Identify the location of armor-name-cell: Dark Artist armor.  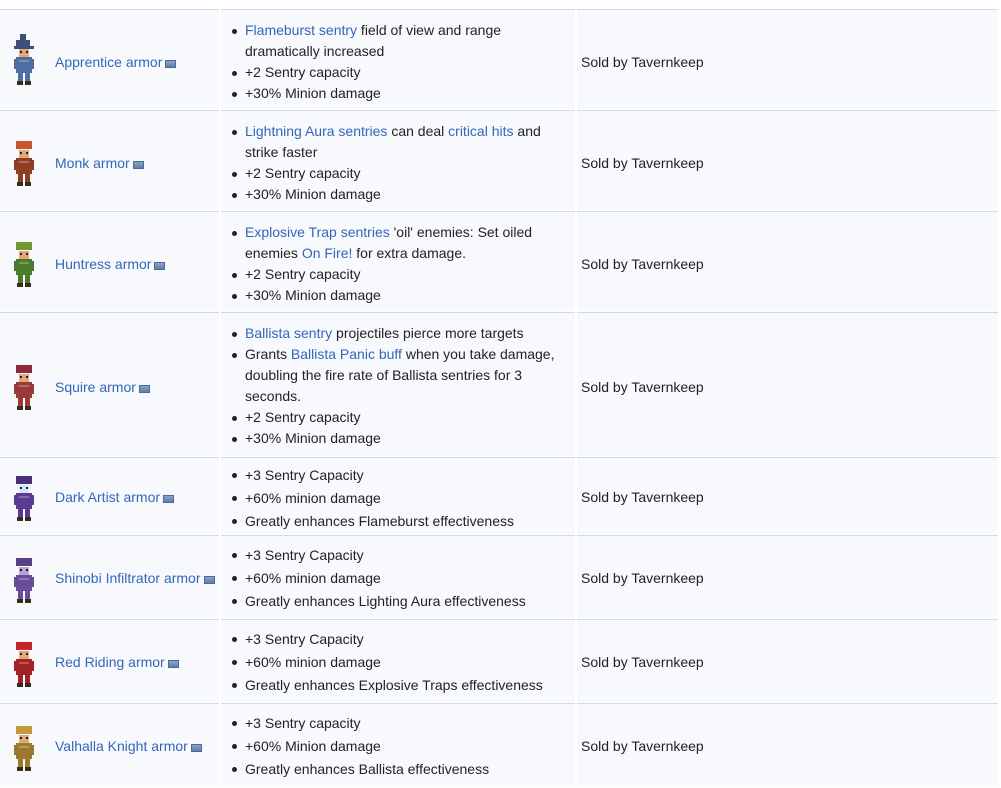
(109, 495).